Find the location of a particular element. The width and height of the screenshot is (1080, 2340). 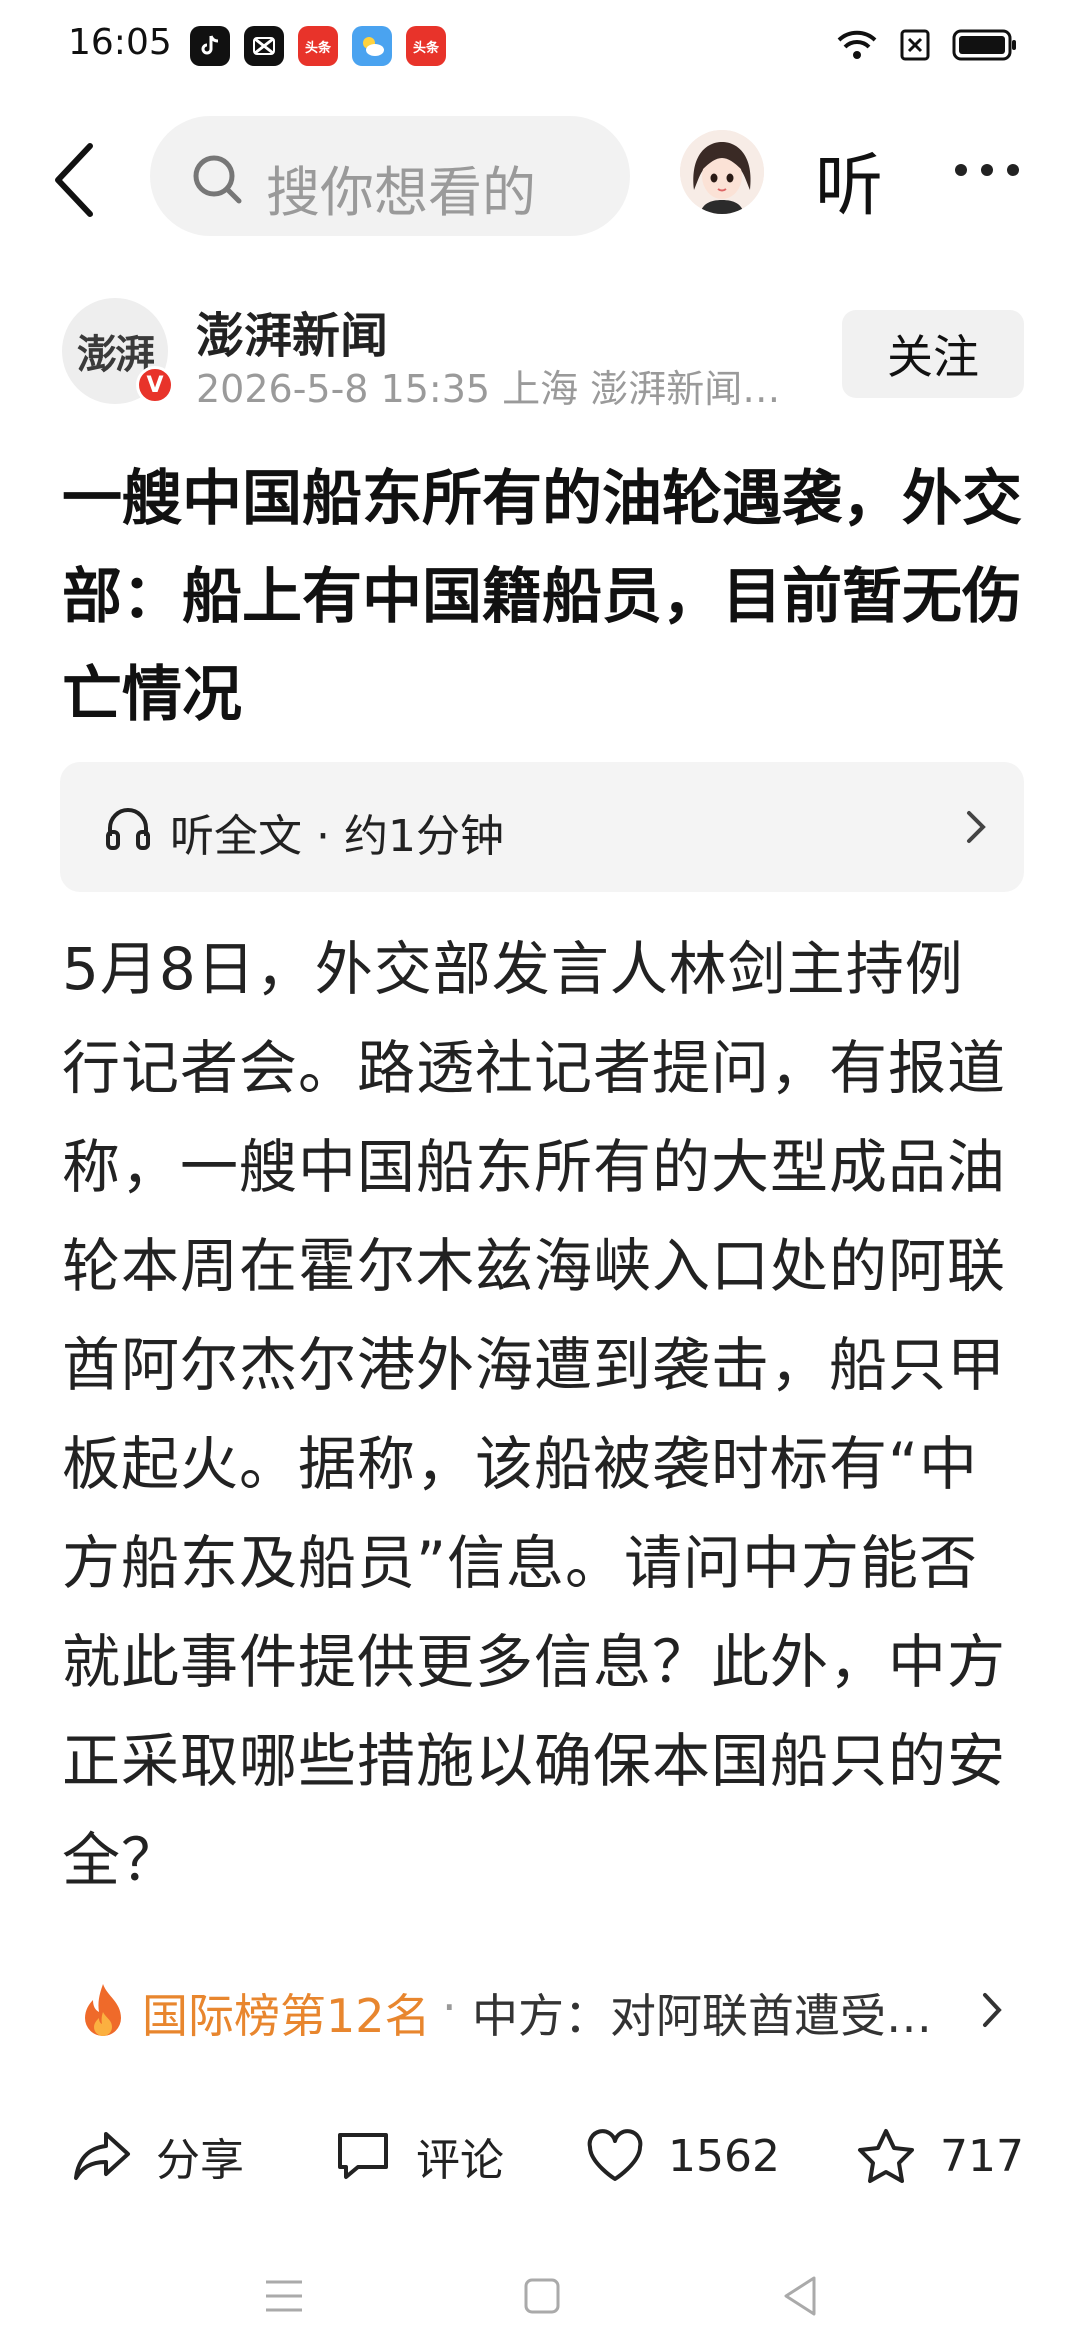

comment-label: 评论 is located at coordinates (460, 2160).